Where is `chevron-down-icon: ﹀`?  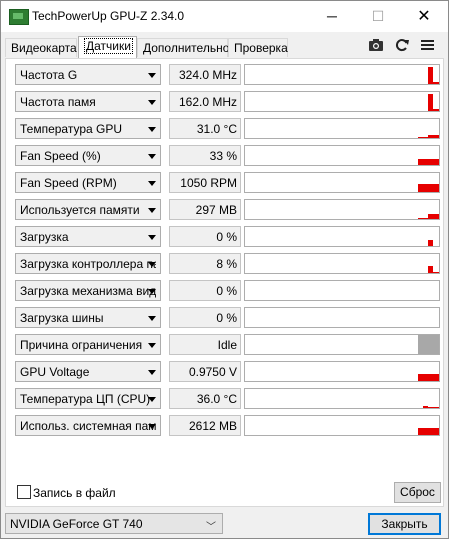
chevron-down-icon: ﹀ is located at coordinates (211, 527).